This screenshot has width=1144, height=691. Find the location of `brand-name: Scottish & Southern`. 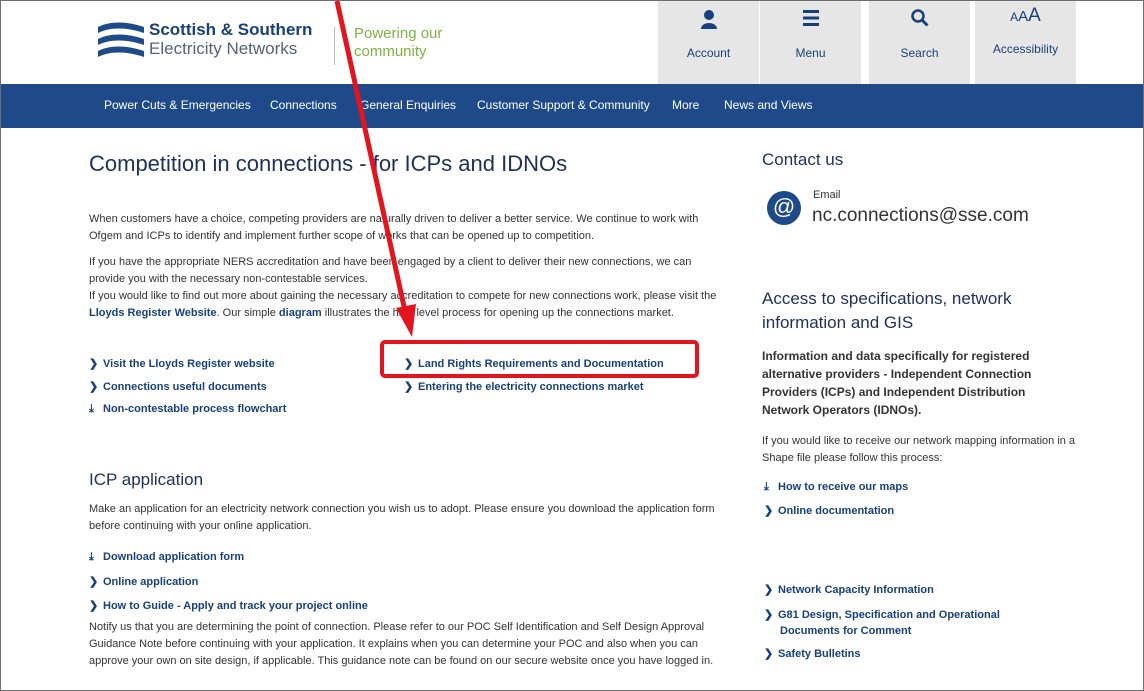

brand-name: Scottish & Southern is located at coordinates (231, 29).